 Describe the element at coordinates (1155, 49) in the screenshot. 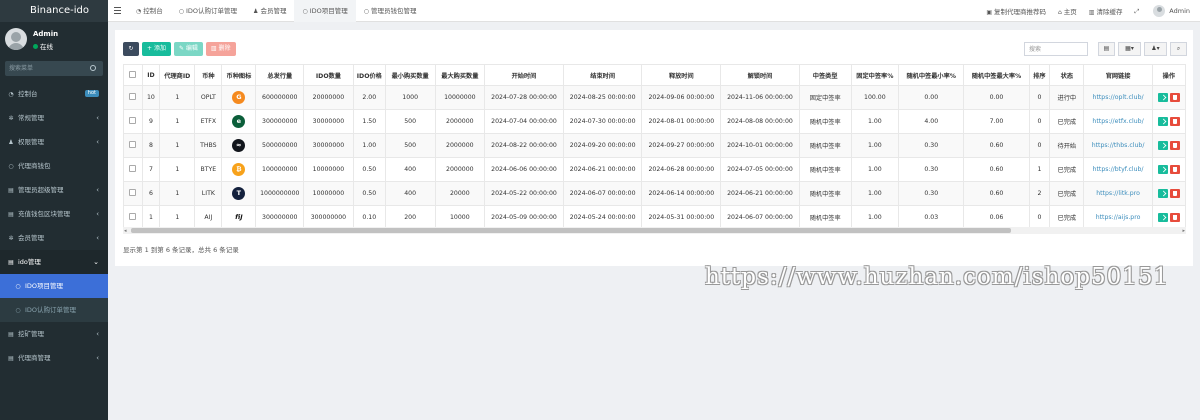

I see `export-dropdown: ♟▾` at that location.